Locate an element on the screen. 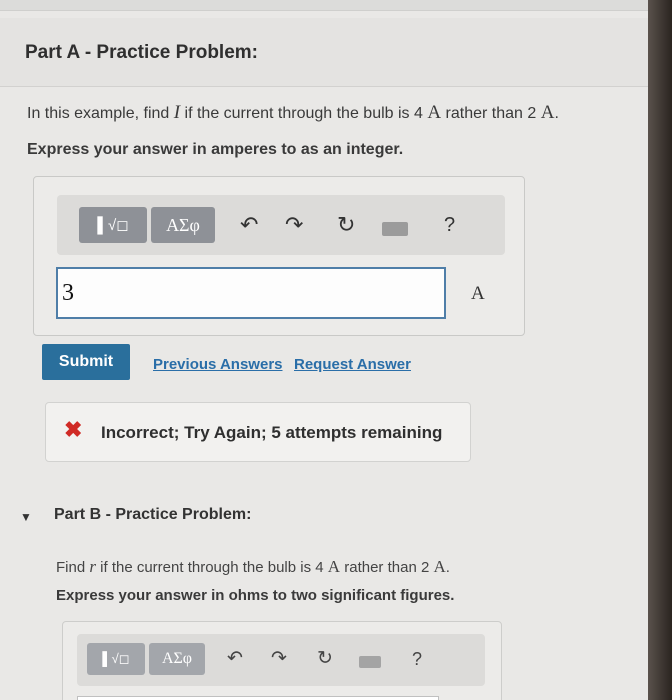 This screenshot has width=672, height=700. math-toolbar-b: ▌√◻ ΑΣφ ↶ ↷ ↻ ? is located at coordinates (281, 660).